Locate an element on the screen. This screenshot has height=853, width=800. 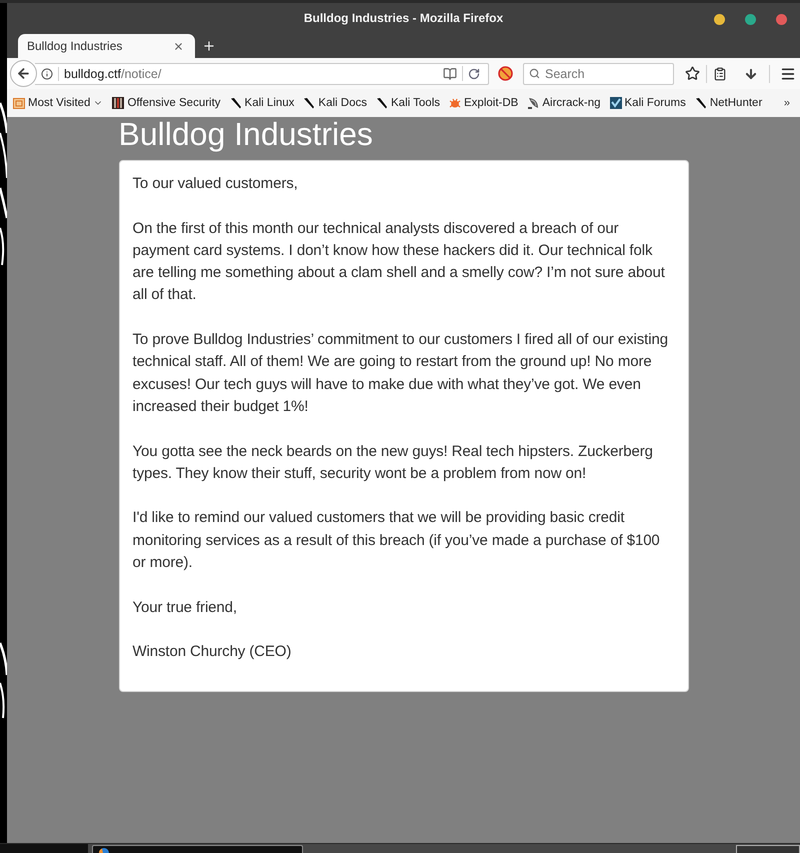
taskbar-button is located at coordinates (197, 849).